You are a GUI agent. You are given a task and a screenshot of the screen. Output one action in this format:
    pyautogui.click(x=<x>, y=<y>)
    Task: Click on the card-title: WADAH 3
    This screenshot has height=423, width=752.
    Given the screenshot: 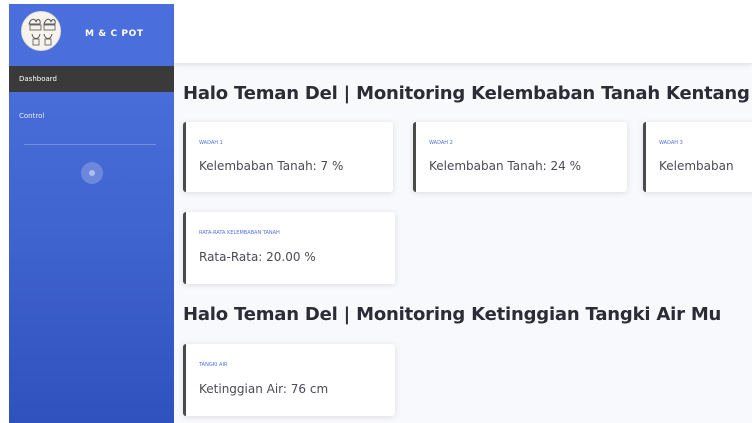 What is the action you would take?
    pyautogui.click(x=671, y=143)
    